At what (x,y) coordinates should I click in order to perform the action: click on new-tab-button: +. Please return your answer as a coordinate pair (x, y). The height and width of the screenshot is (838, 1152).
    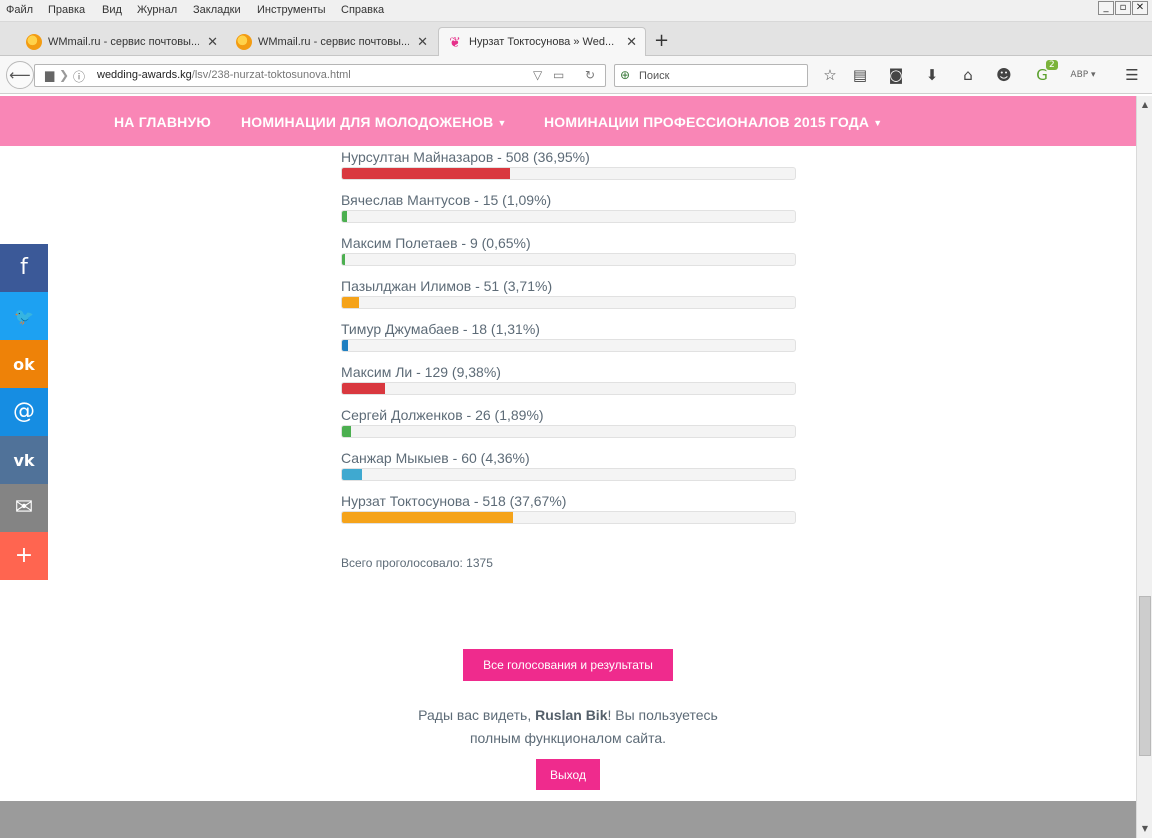
    Looking at the image, I should click on (661, 40).